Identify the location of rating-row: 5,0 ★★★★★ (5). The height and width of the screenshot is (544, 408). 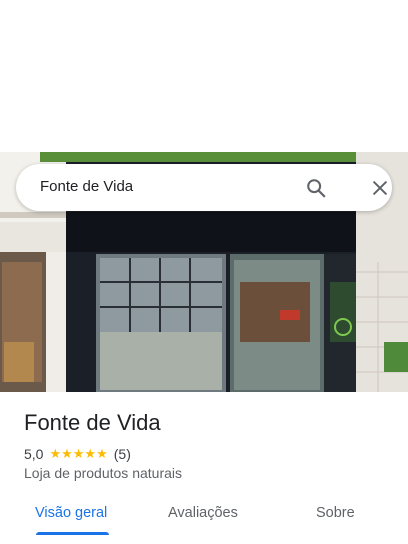
(77, 454).